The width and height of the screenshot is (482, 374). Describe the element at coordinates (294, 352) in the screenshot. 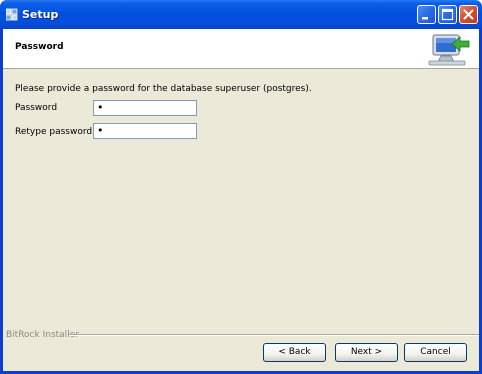

I see `back-button: < Back` at that location.